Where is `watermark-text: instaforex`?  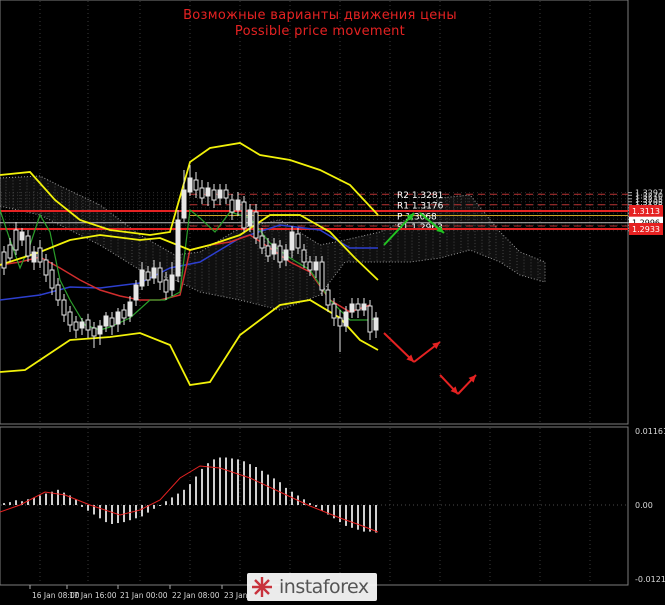 watermark-text: instaforex is located at coordinates (324, 587).